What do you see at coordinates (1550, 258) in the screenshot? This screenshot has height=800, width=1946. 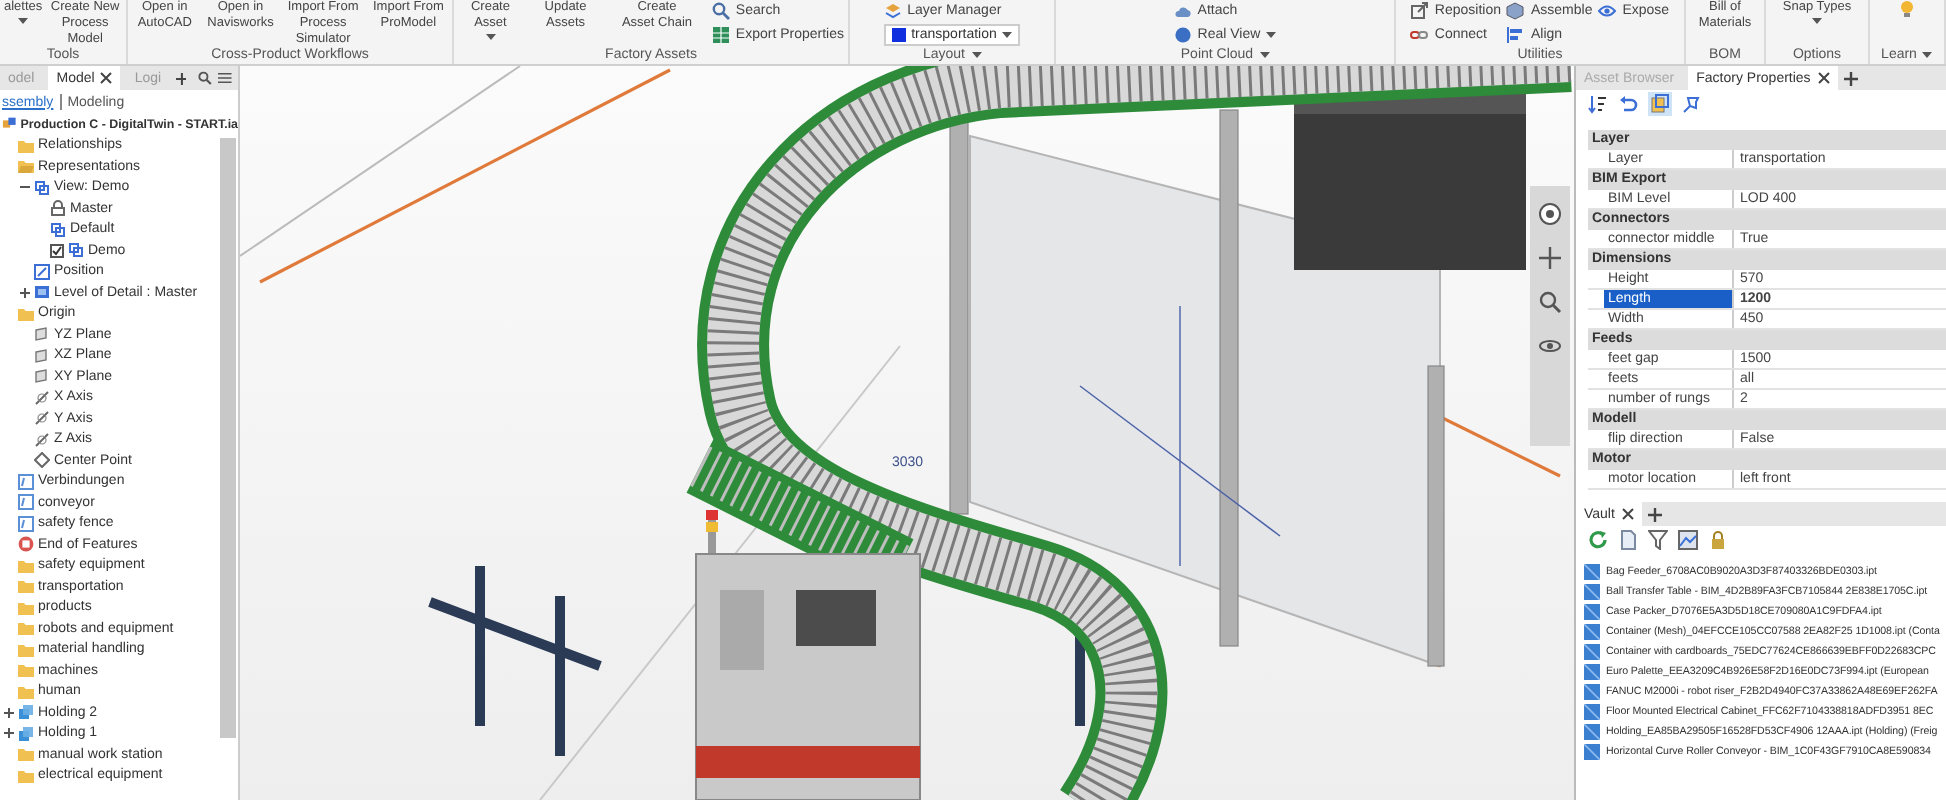 I see `pan-icon` at bounding box center [1550, 258].